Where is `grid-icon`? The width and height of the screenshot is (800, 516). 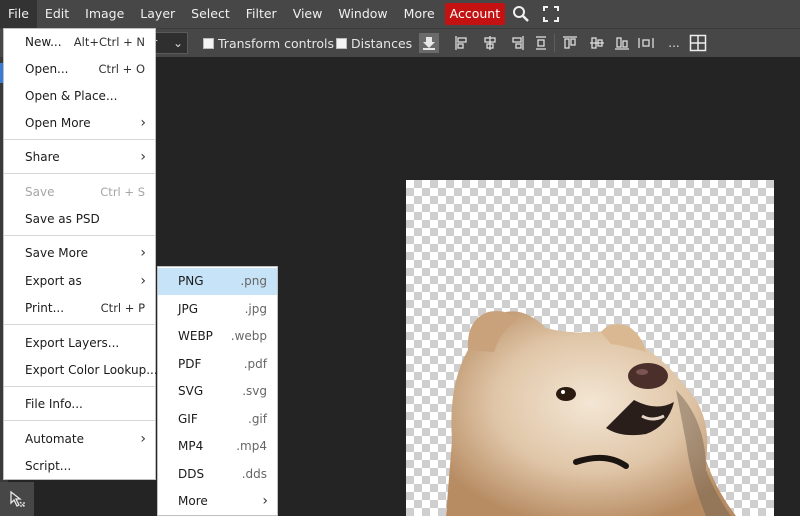 grid-icon is located at coordinates (698, 43).